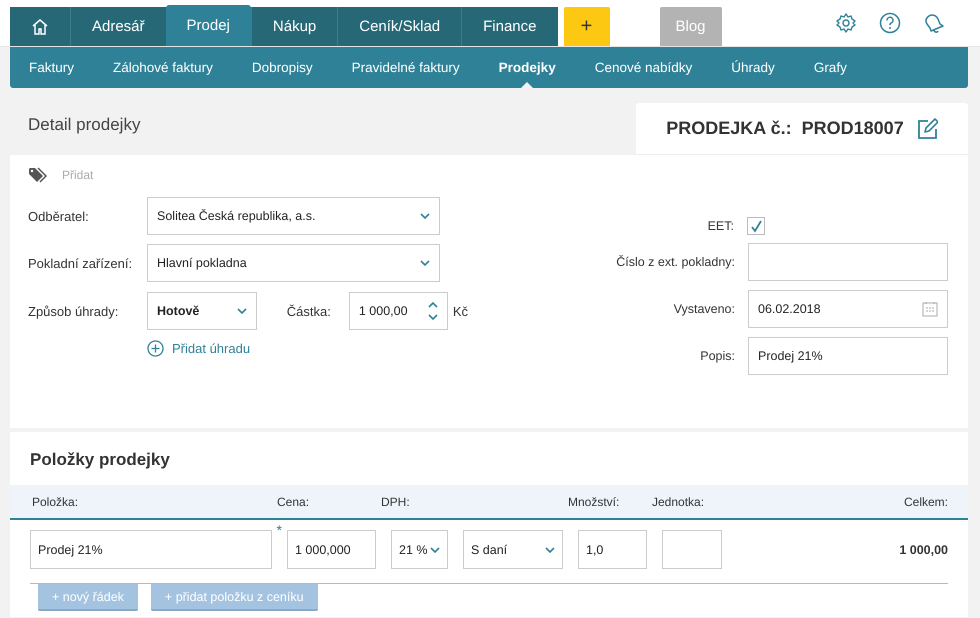 The image size is (980, 618). What do you see at coordinates (395, 501) in the screenshot?
I see `column-header: DPH:` at bounding box center [395, 501].